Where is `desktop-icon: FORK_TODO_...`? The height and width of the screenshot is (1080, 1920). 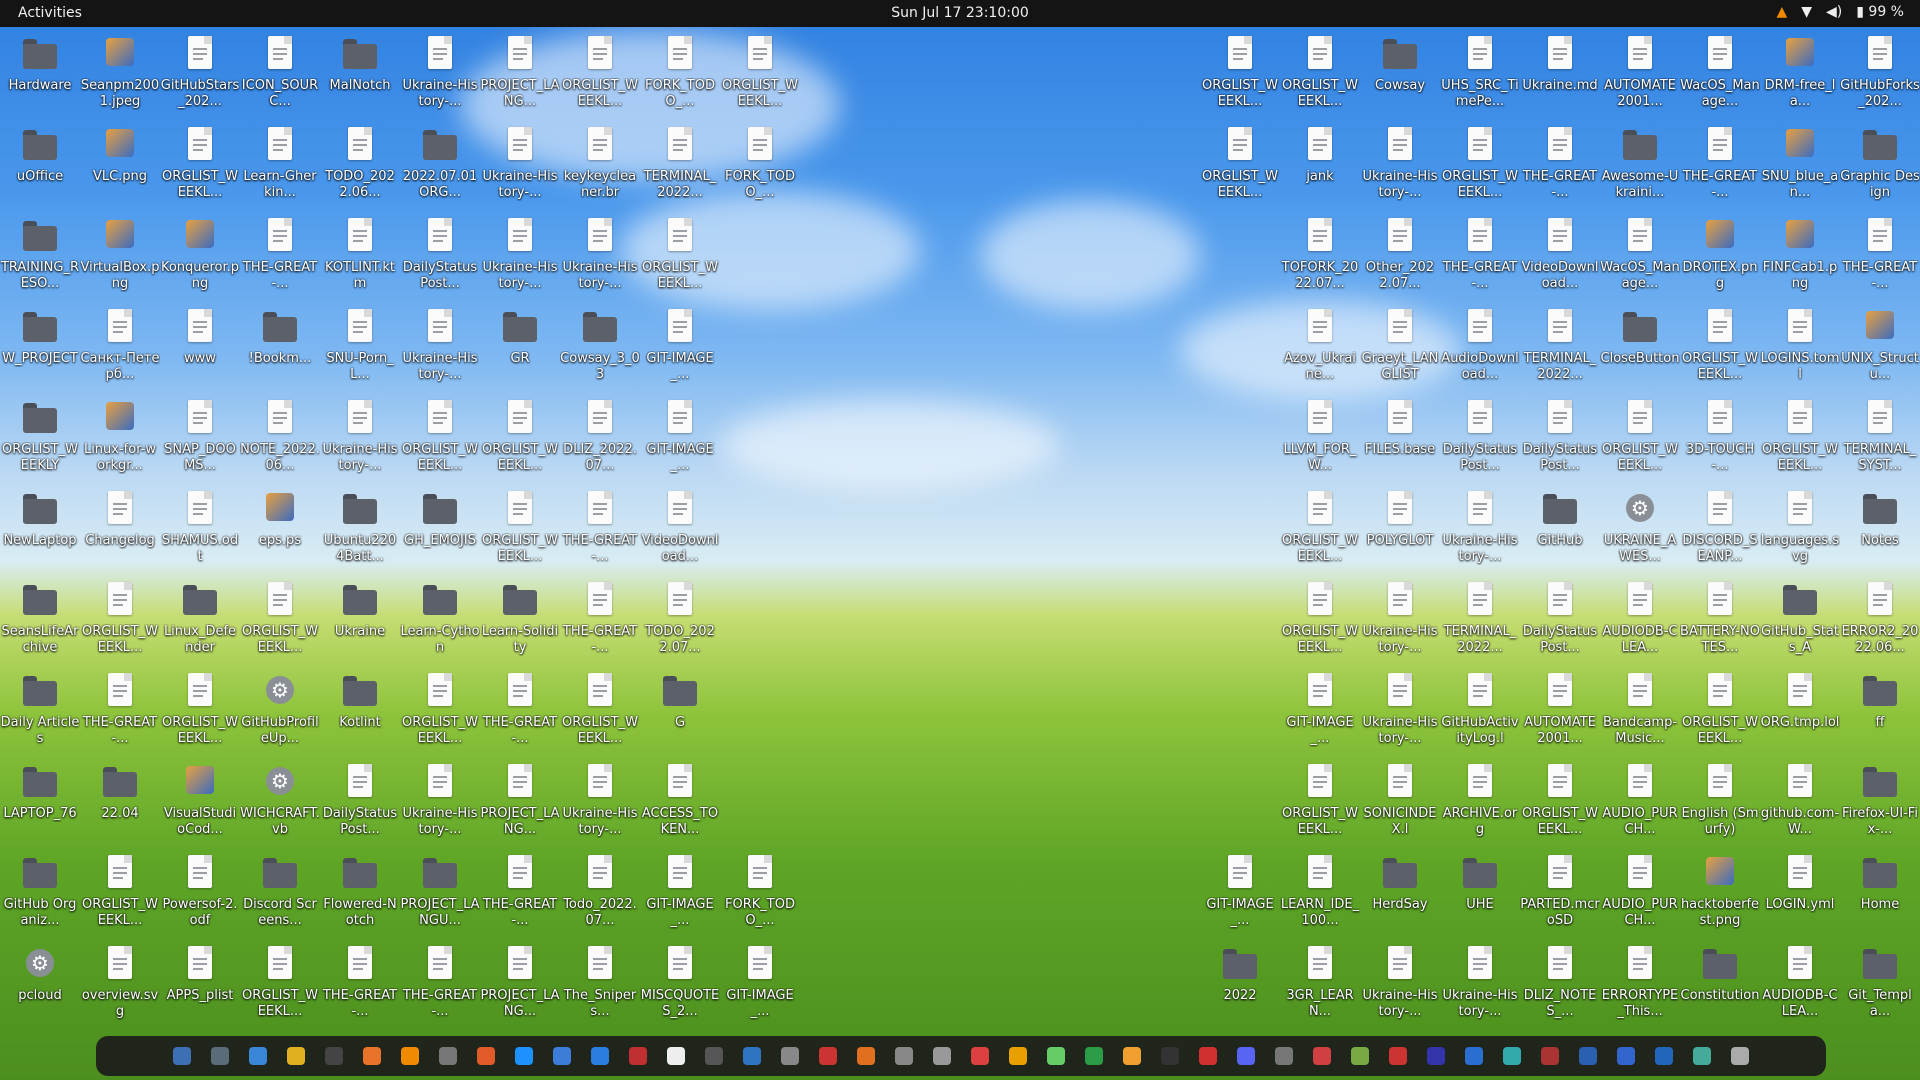
desktop-icon: FORK_TODO_... is located at coordinates (760, 896).